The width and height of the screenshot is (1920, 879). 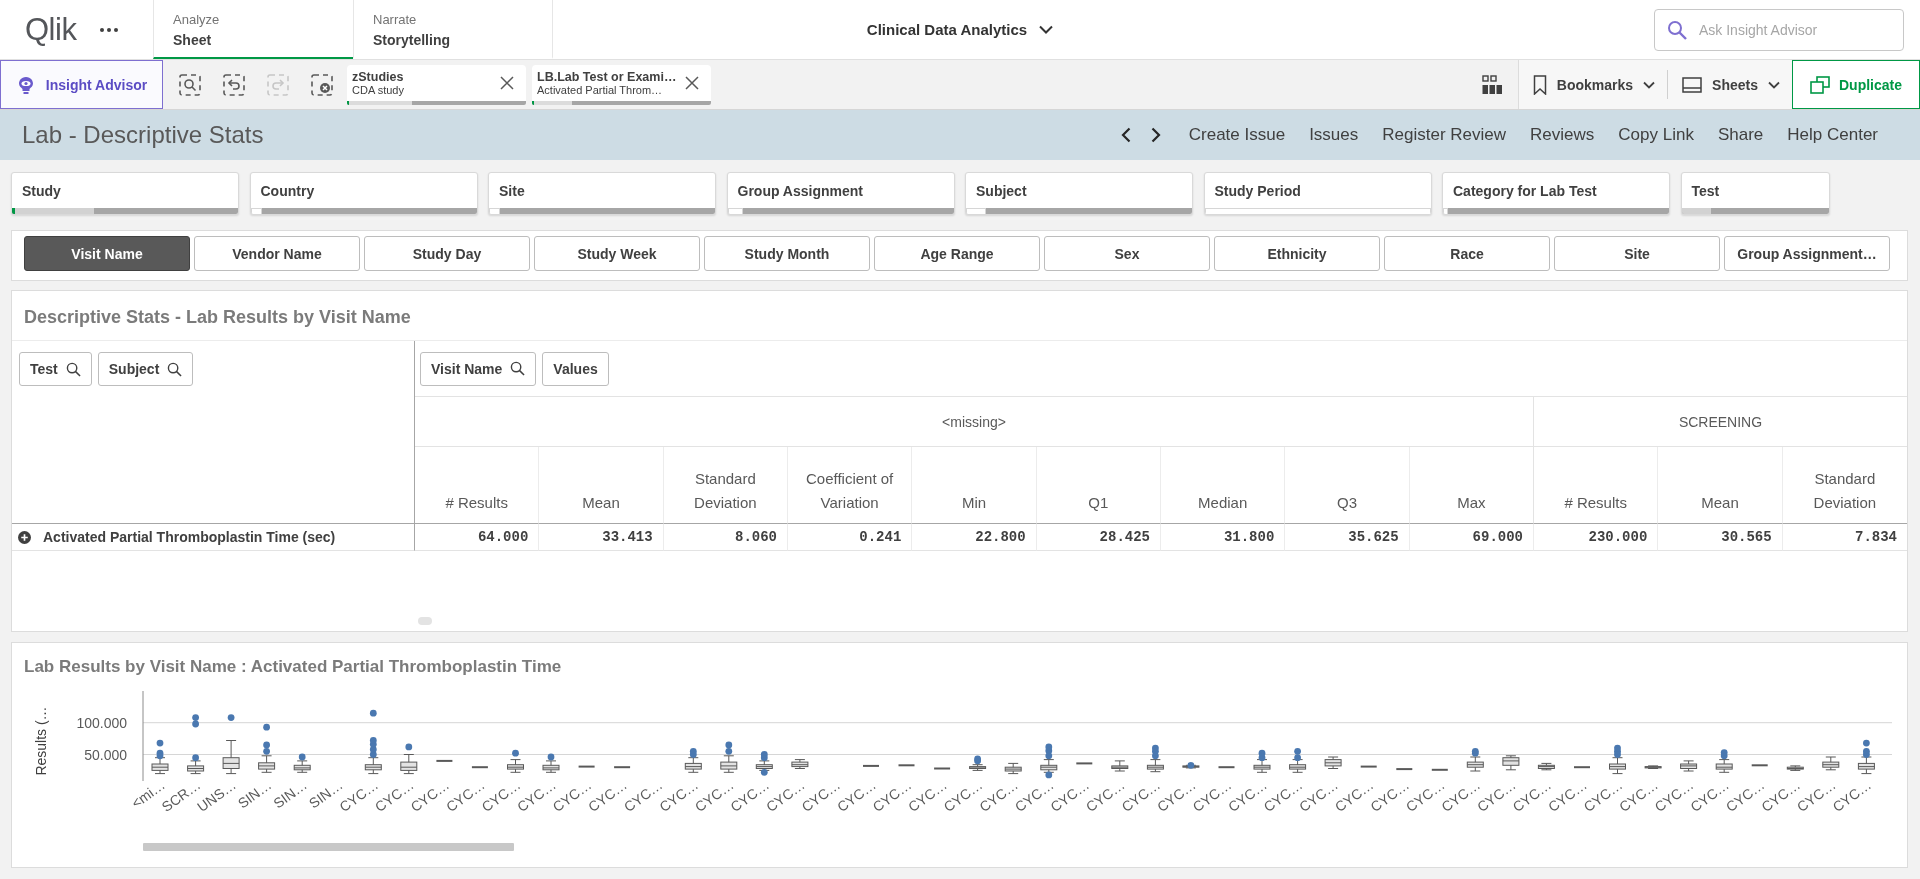 I want to click on search-field: Ask Insight Advisor, so click(x=1779, y=29).